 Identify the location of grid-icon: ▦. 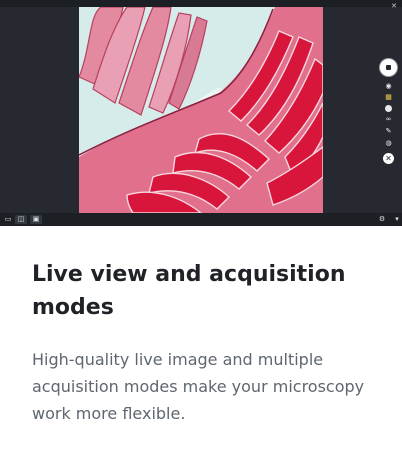
(388, 97).